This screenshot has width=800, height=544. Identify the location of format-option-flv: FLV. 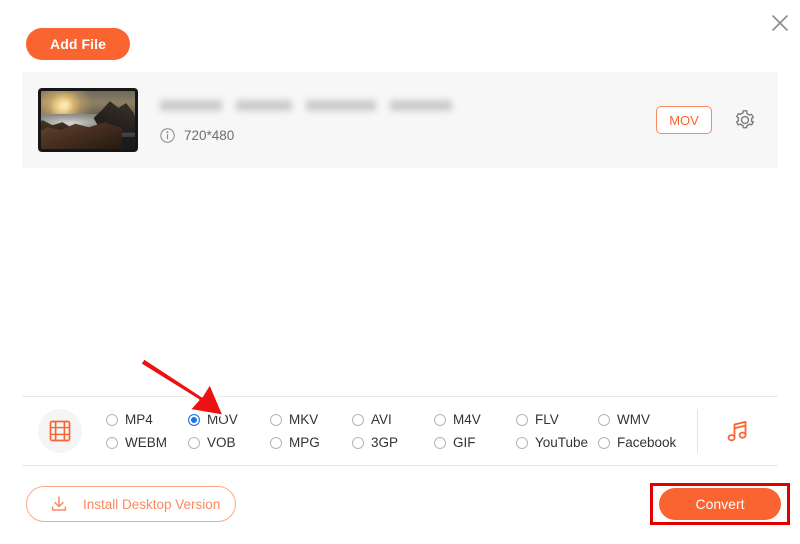
(557, 419).